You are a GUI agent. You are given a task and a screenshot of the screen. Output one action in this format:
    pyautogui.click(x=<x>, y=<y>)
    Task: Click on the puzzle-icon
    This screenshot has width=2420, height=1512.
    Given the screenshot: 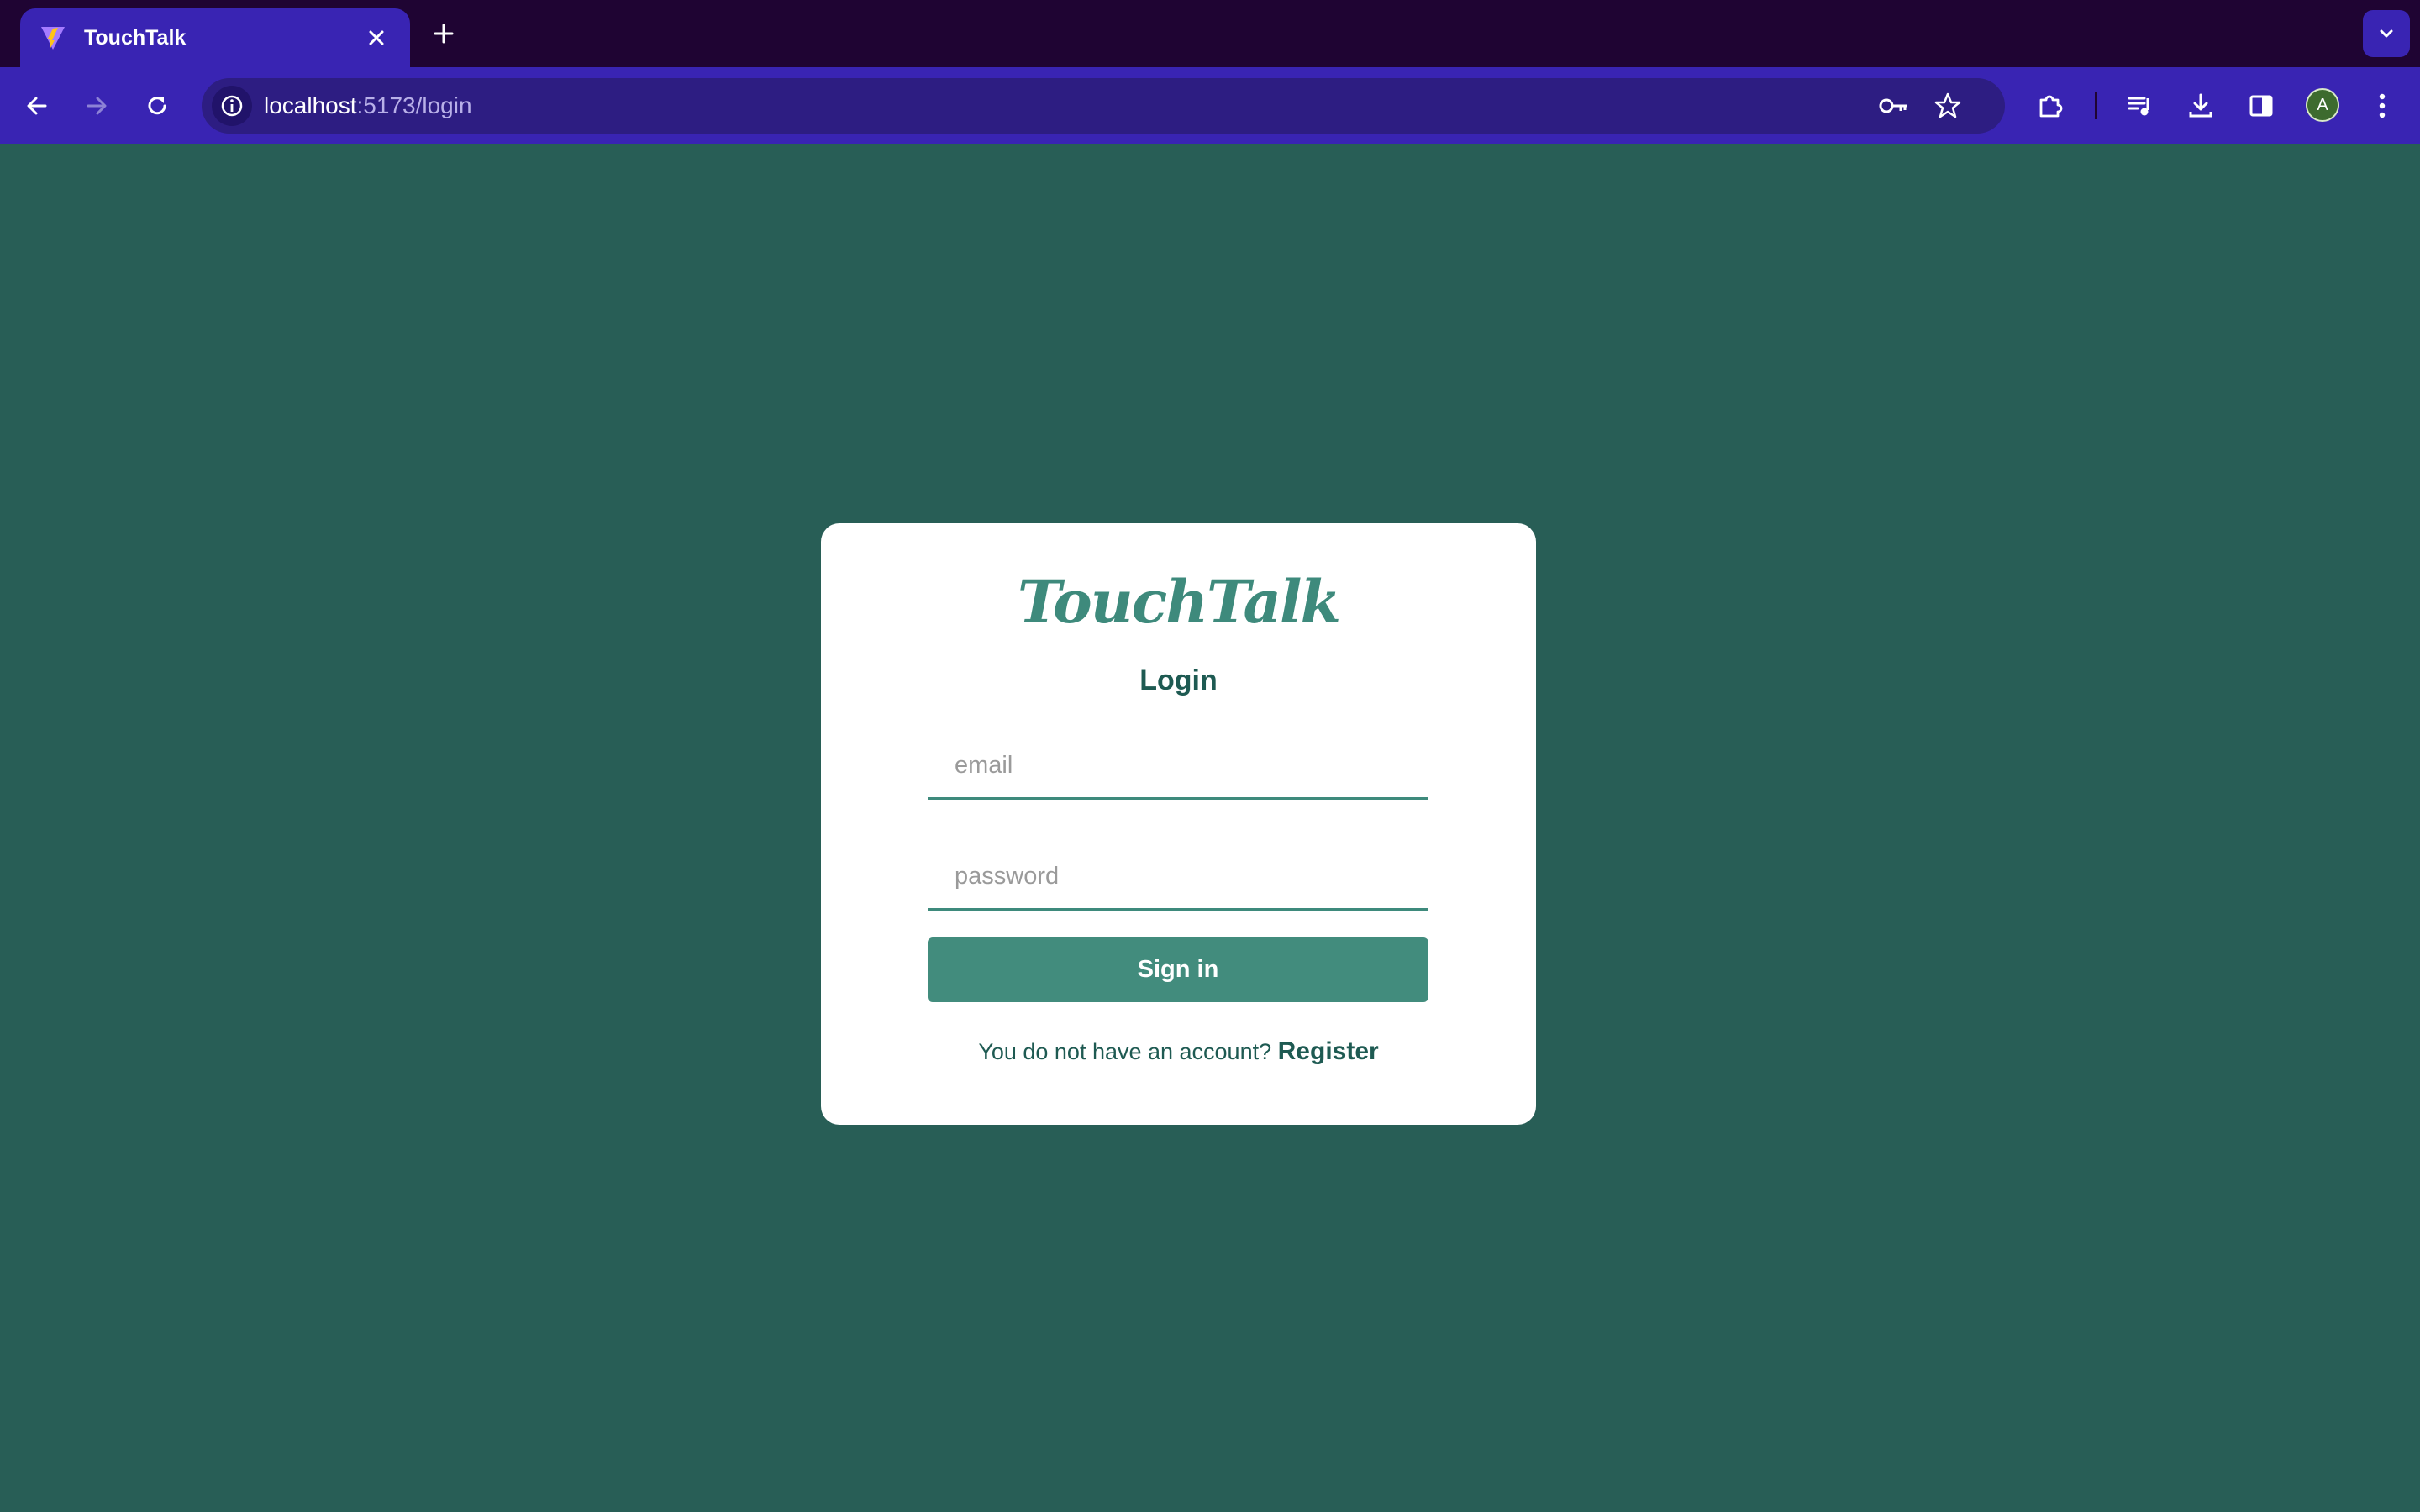 What is the action you would take?
    pyautogui.click(x=2050, y=106)
    